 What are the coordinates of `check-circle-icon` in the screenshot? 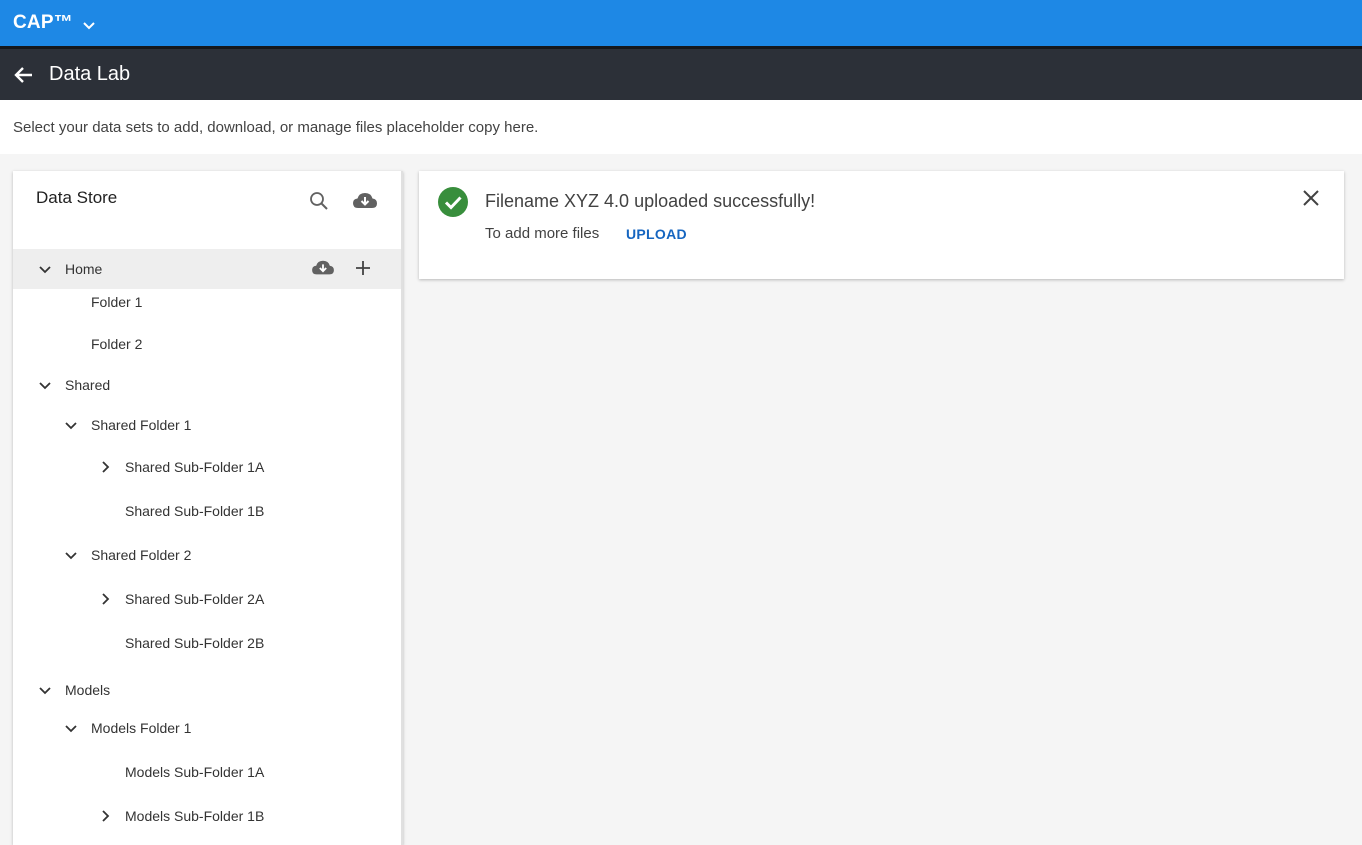 It's located at (453, 204).